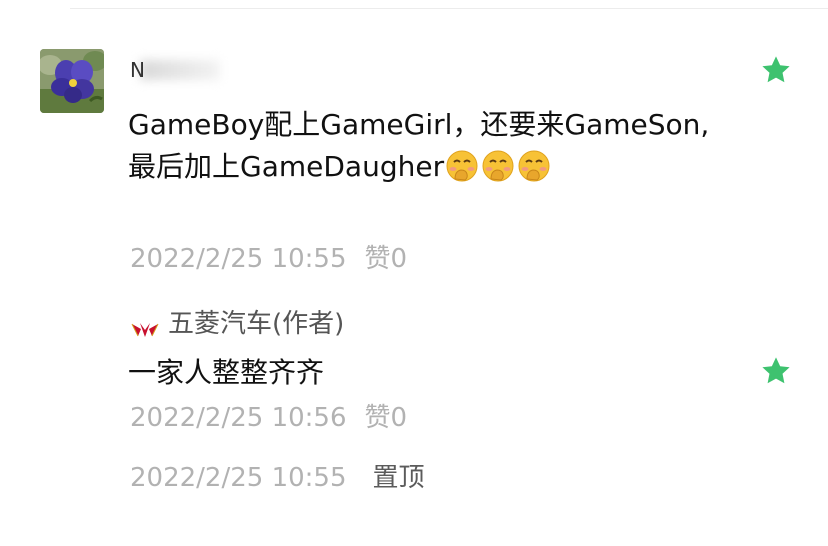  Describe the element at coordinates (256, 324) in the screenshot. I see `reply-author-name: 五菱汽车(作者)` at that location.